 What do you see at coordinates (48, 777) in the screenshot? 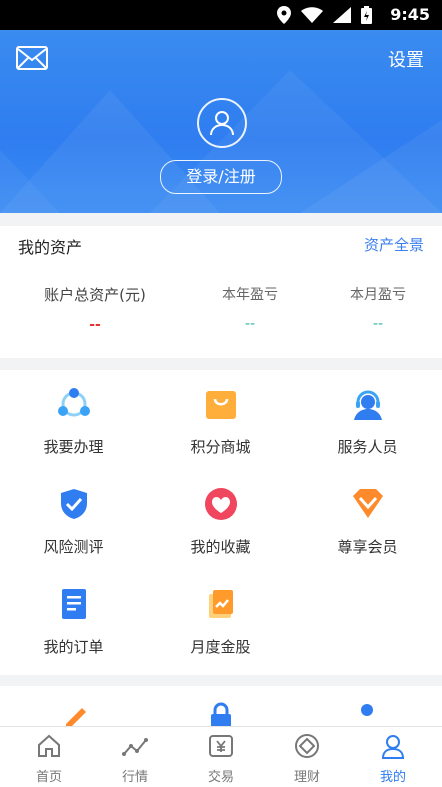
I see `tab-label: 首页` at bounding box center [48, 777].